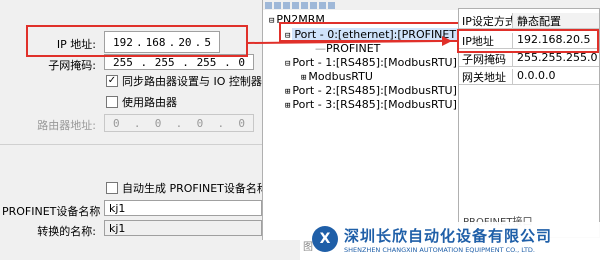 The image size is (600, 260). Describe the element at coordinates (158, 123) in the screenshot. I see `router-octet-2: 0` at that location.